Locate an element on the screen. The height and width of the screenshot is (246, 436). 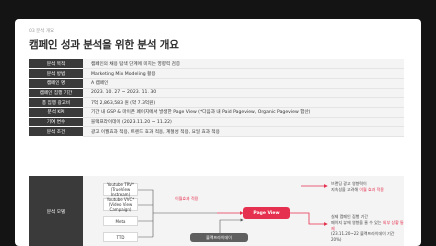
row-label: 분석 방법 is located at coordinates (56, 73).